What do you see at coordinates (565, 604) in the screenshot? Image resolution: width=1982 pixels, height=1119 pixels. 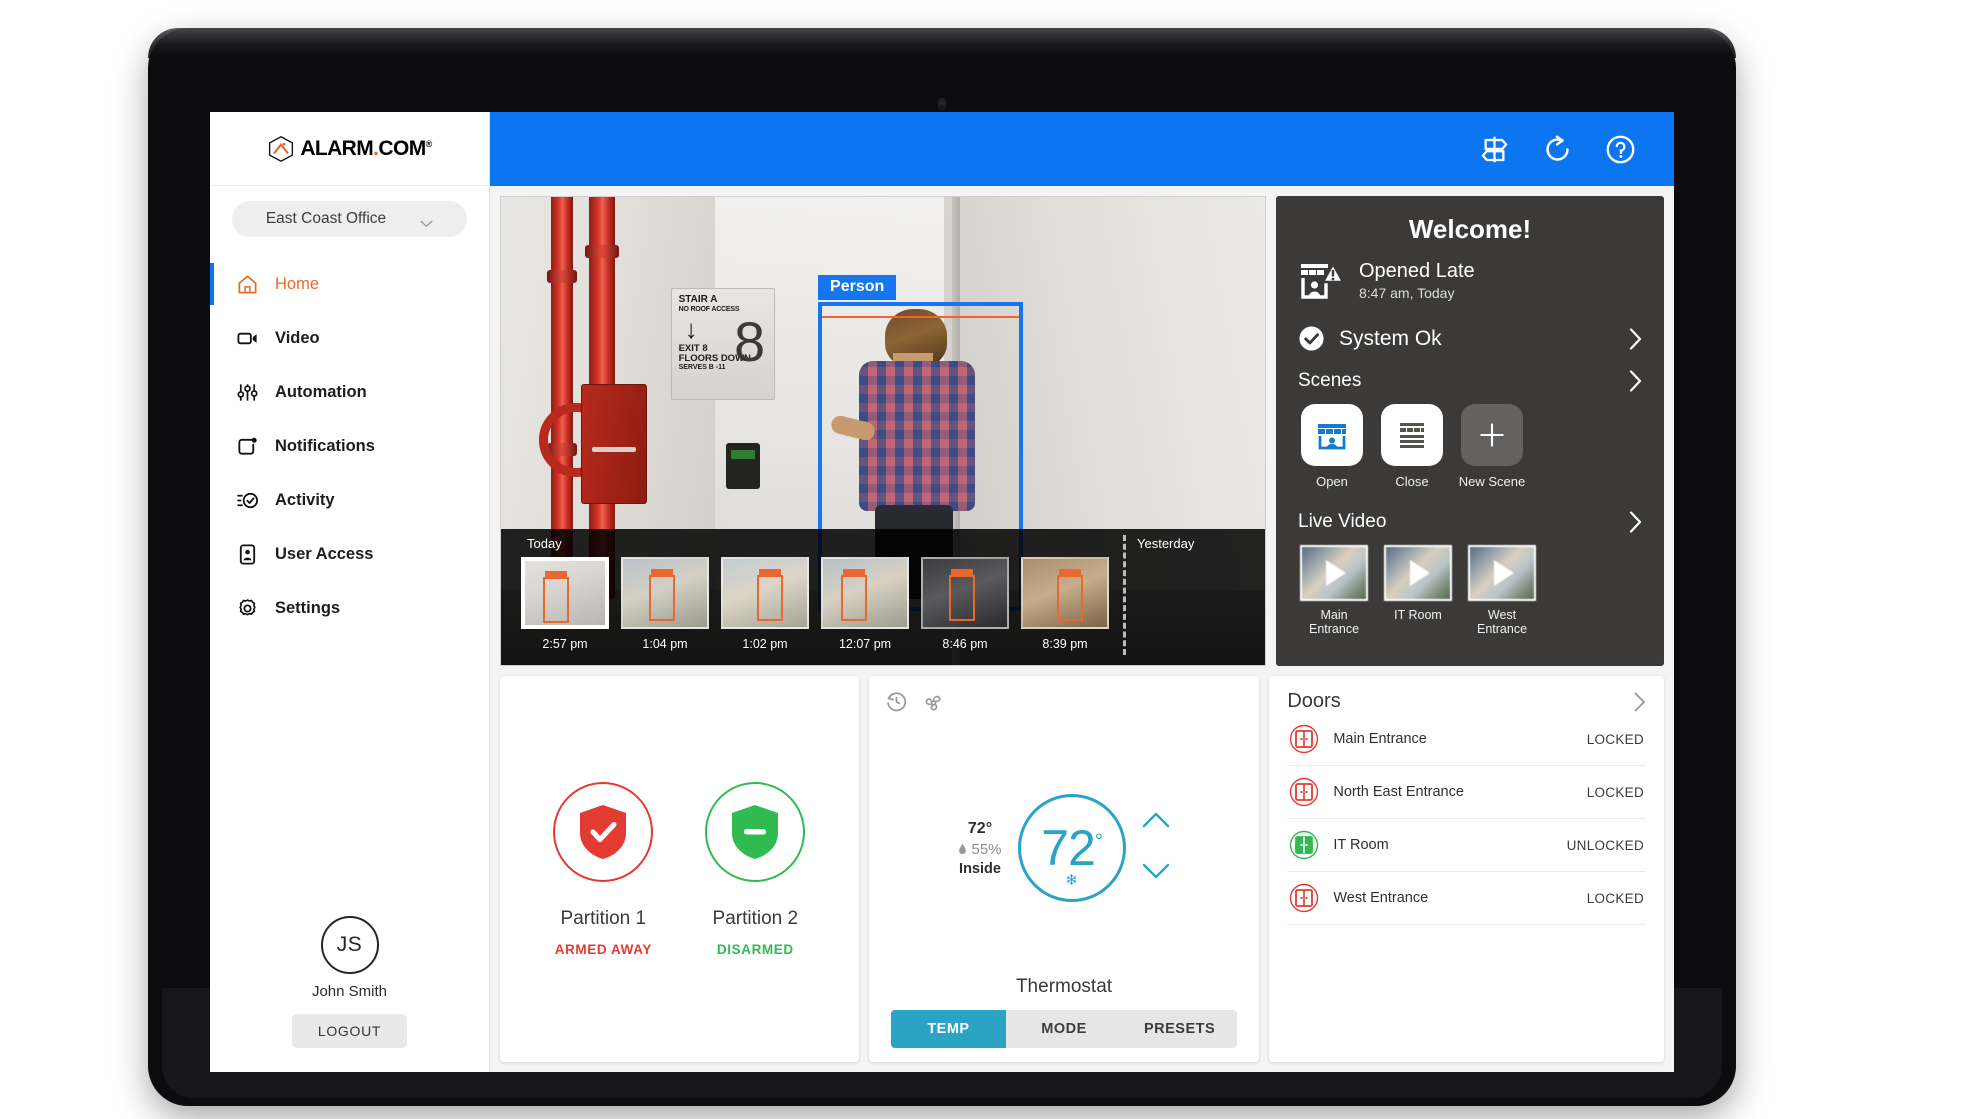 I see `timeline-clip: 2:57 pm` at bounding box center [565, 604].